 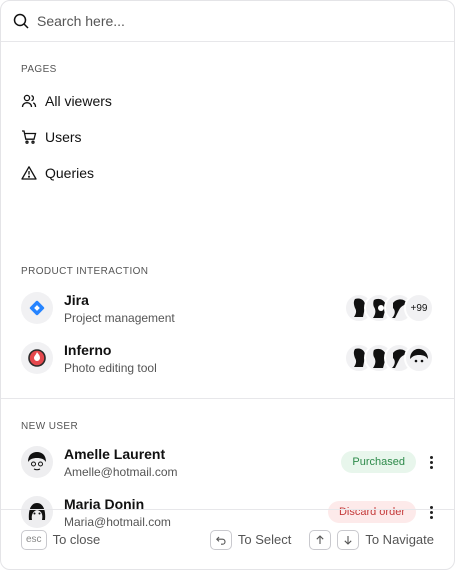 What do you see at coordinates (29, 137) in the screenshot?
I see `cart-icon` at bounding box center [29, 137].